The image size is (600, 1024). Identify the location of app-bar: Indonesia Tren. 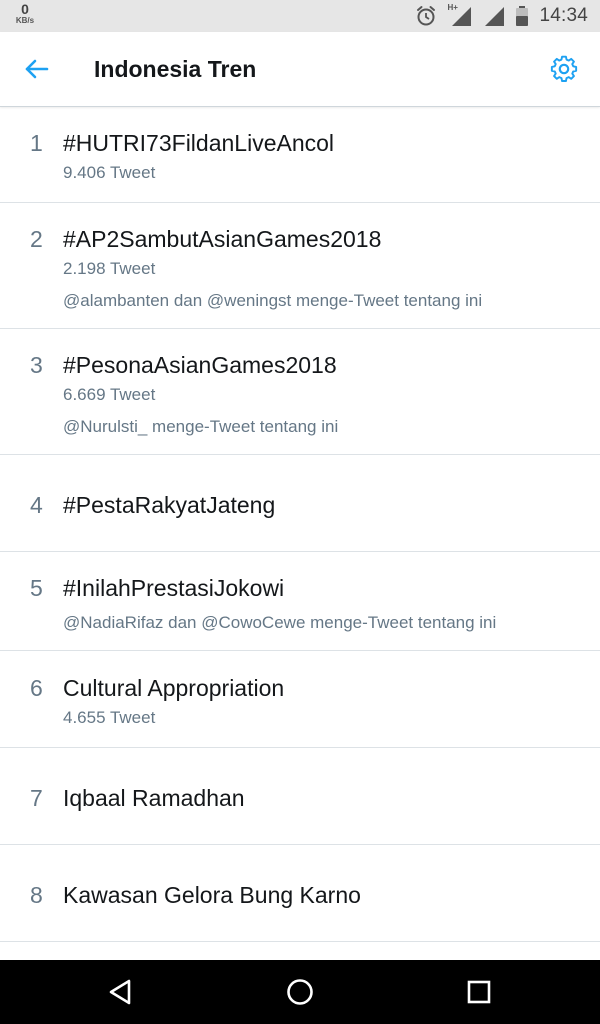
(300, 69).